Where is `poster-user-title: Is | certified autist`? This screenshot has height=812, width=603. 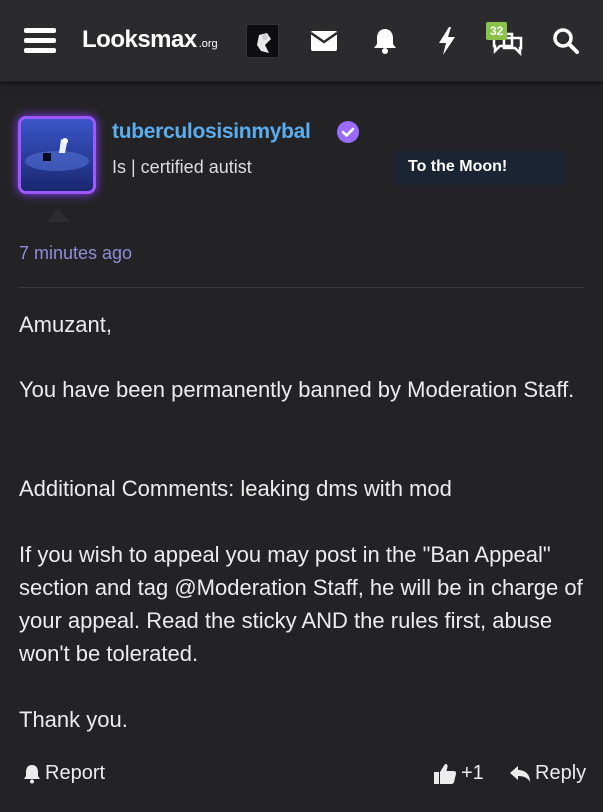
poster-user-title: Is | certified autist is located at coordinates (182, 167).